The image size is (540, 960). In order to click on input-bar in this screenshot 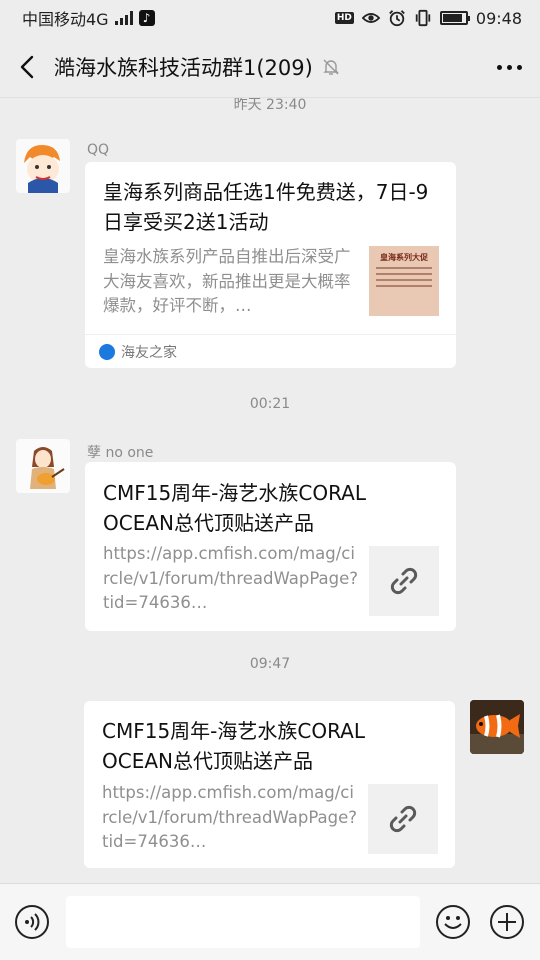, I will do `click(270, 921)`.